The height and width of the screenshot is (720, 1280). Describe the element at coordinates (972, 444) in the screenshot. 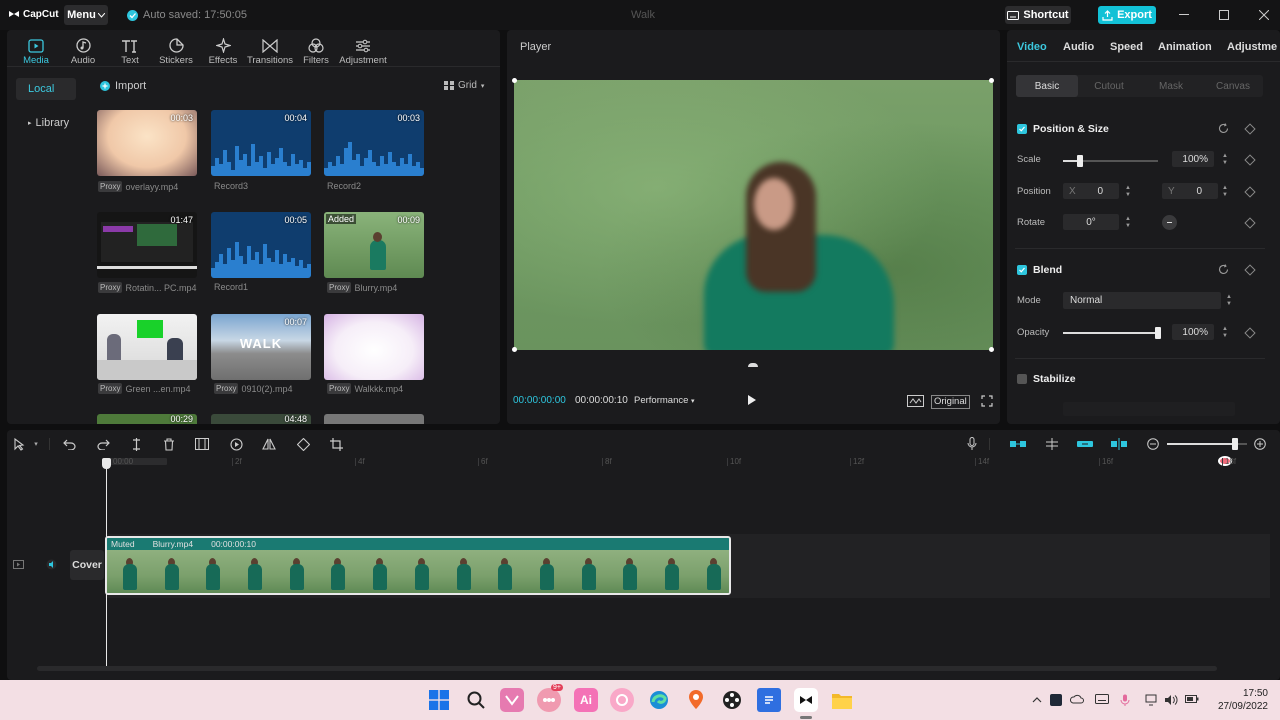

I see `microphone-icon` at that location.